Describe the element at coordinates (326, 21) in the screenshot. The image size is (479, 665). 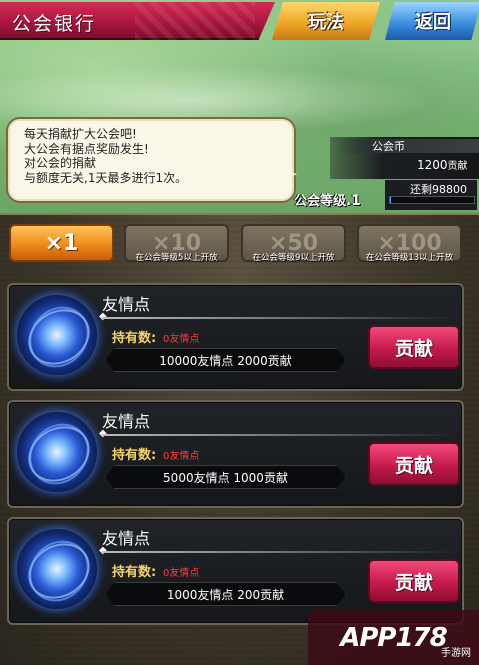
I see `rules-button: 玩法` at that location.